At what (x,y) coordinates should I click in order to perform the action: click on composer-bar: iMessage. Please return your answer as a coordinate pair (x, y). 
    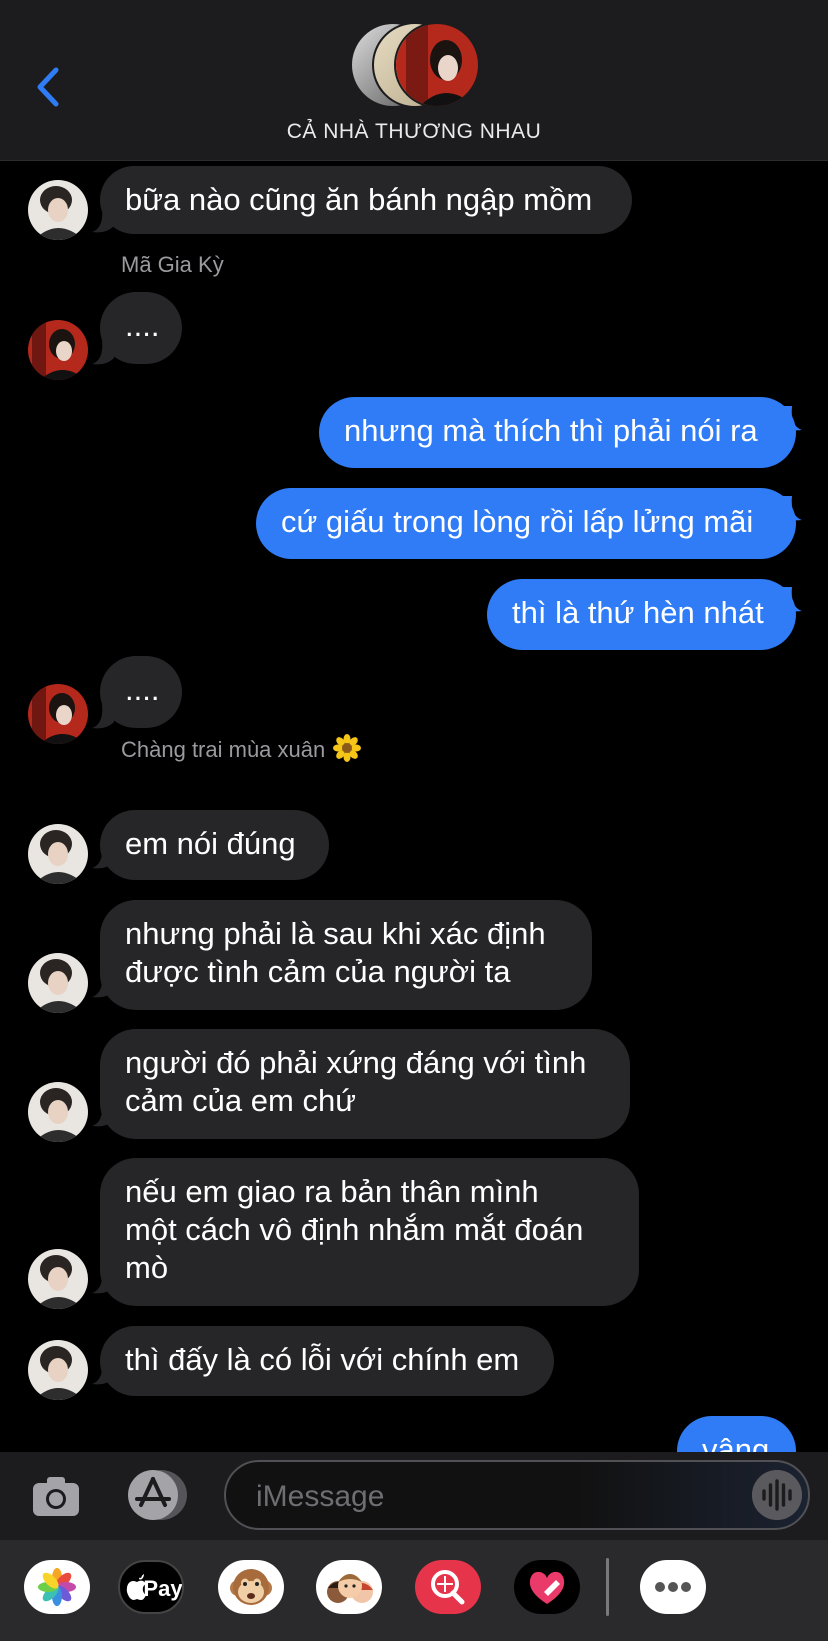
    Looking at the image, I should click on (414, 1496).